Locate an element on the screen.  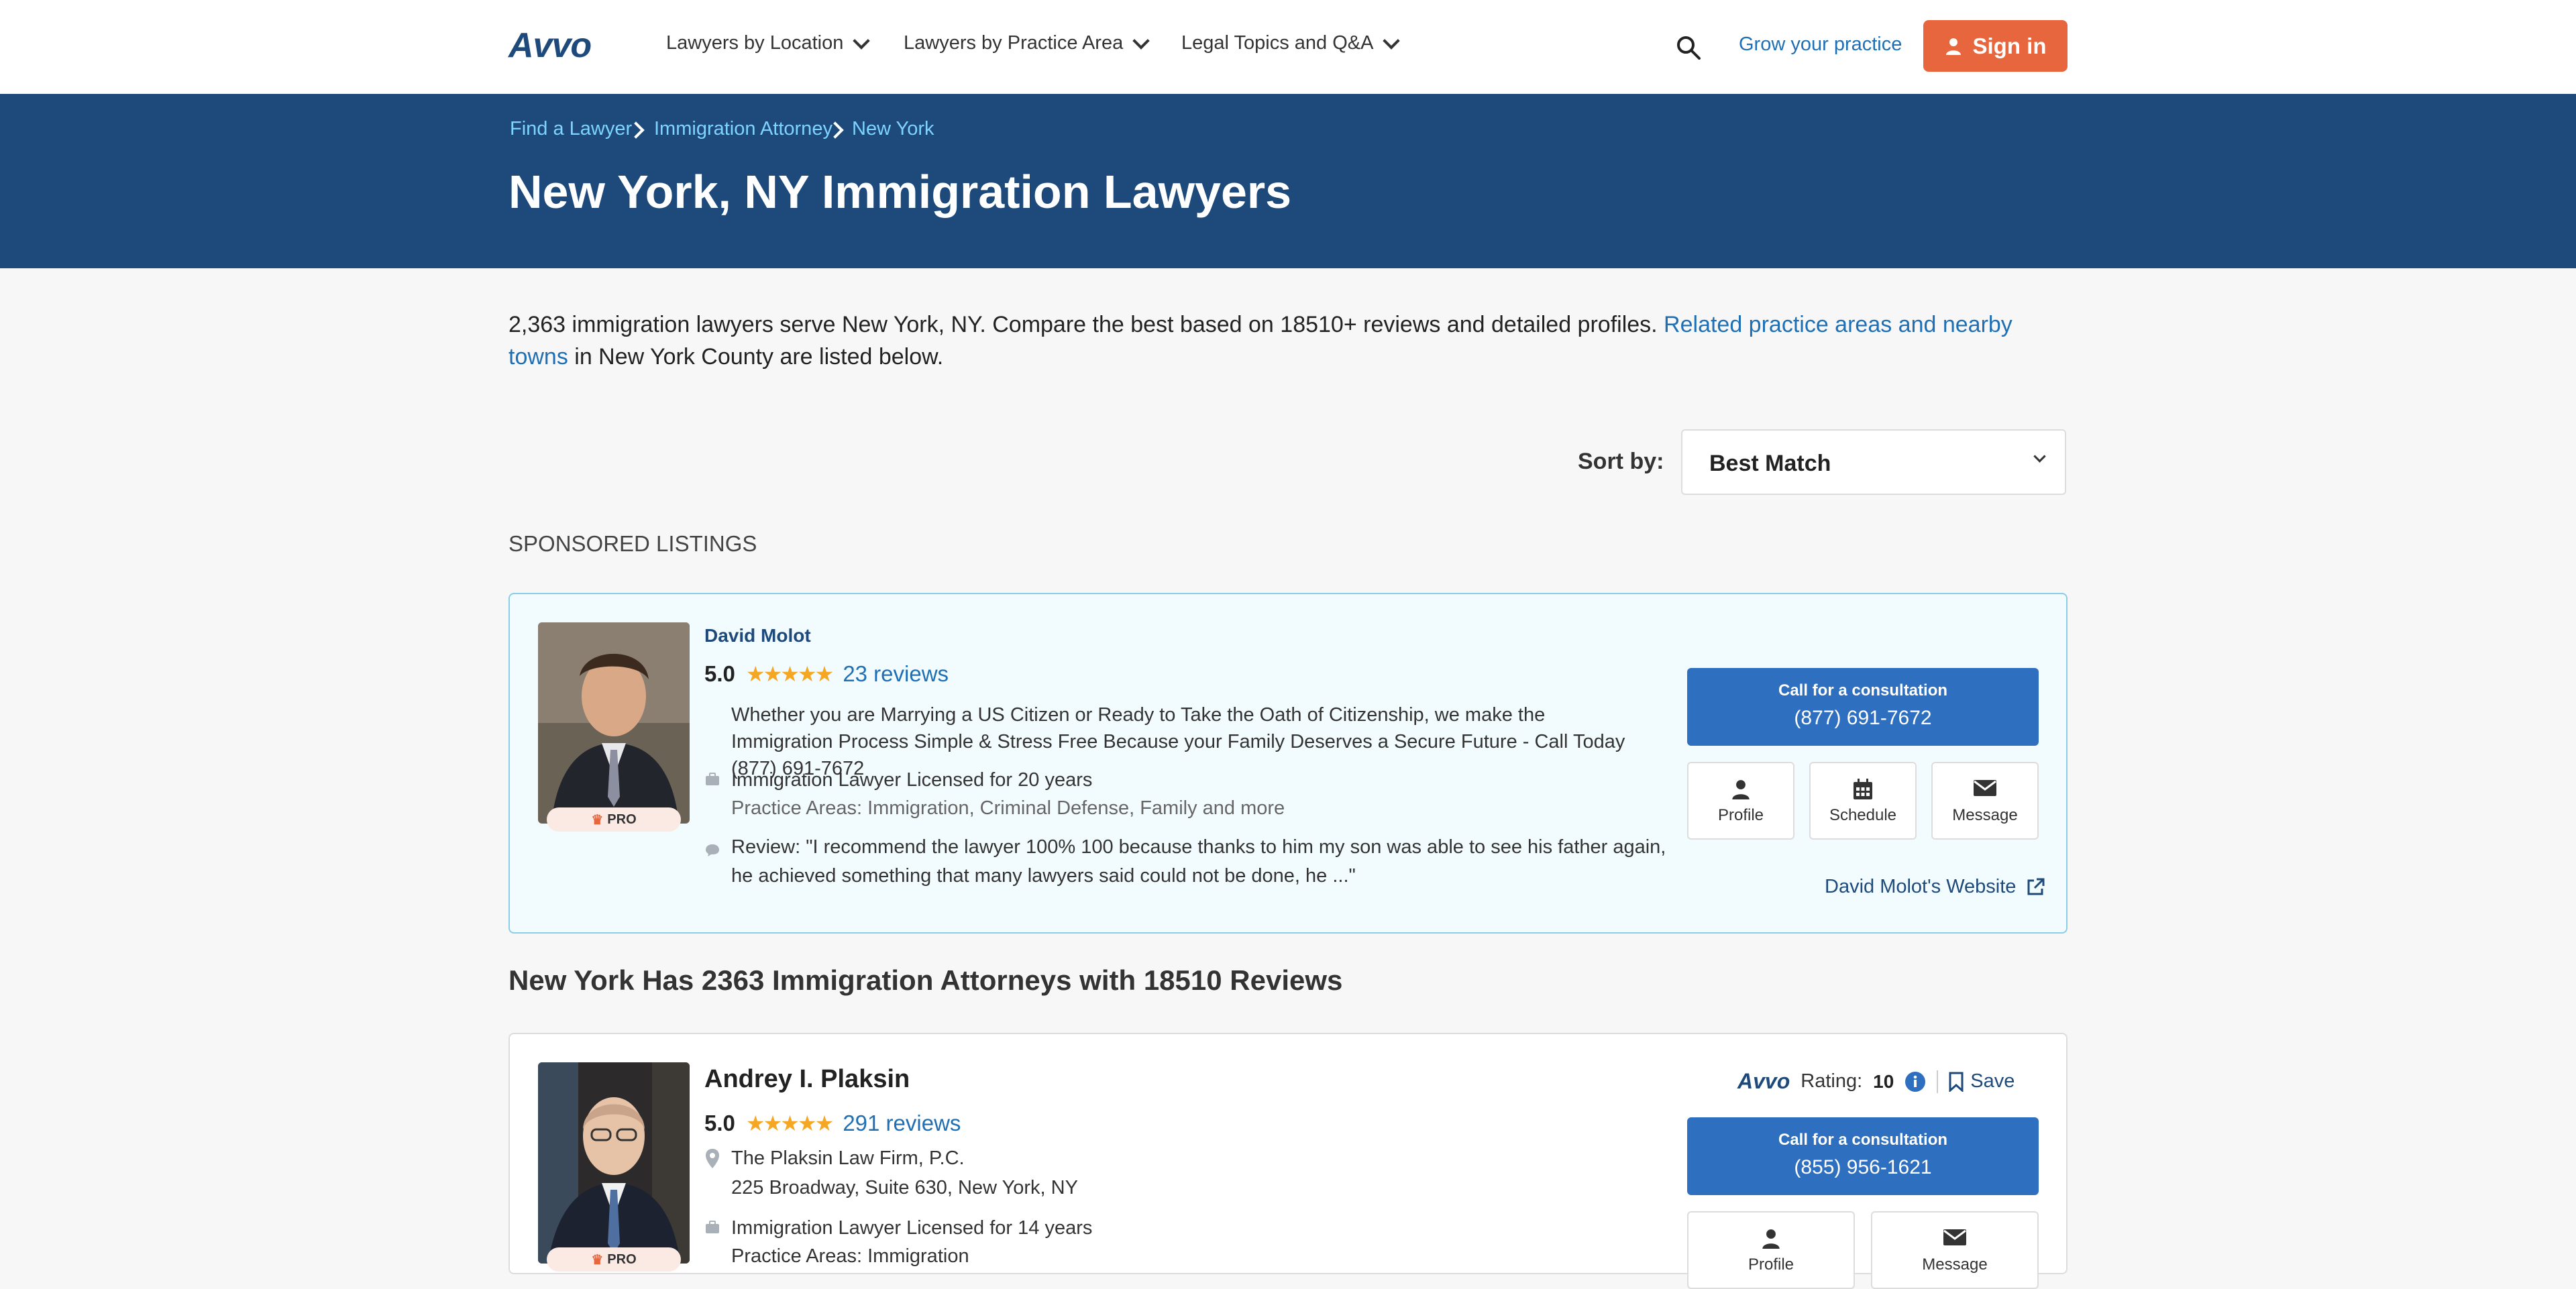
sponsored-heading: SPONSORED LISTINGS is located at coordinates (632, 544).